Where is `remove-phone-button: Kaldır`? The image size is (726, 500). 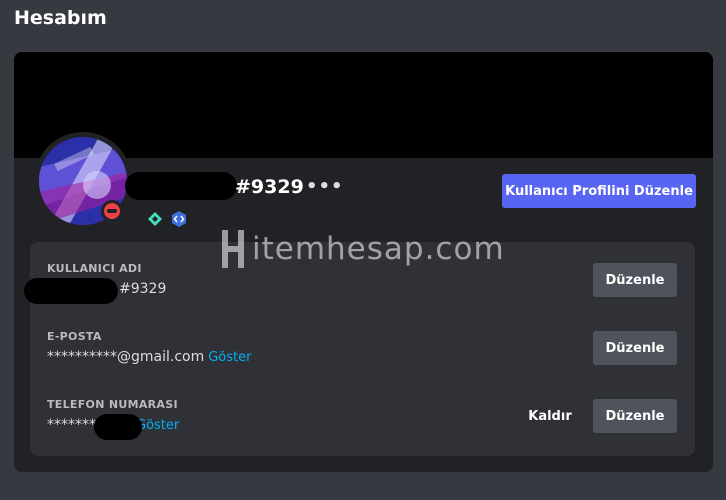
remove-phone-button: Kaldır is located at coordinates (550, 416).